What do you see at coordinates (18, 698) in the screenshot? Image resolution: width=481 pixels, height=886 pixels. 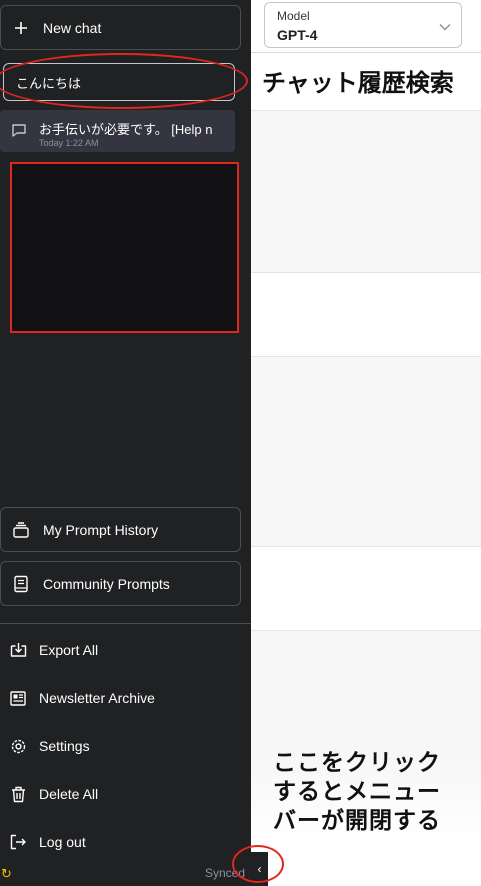 I see `newsletter-icon` at bounding box center [18, 698].